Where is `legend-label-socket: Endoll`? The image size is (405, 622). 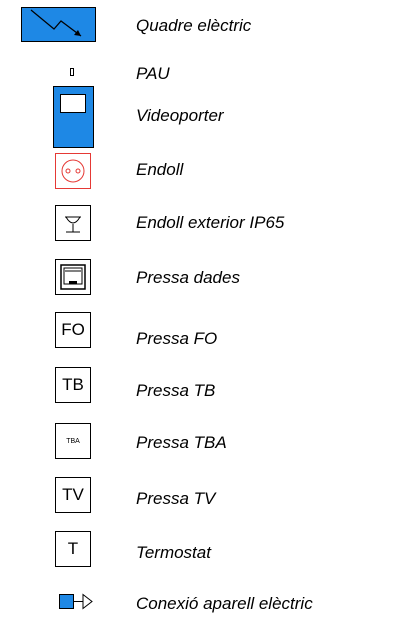
legend-label-socket: Endoll is located at coordinates (160, 169).